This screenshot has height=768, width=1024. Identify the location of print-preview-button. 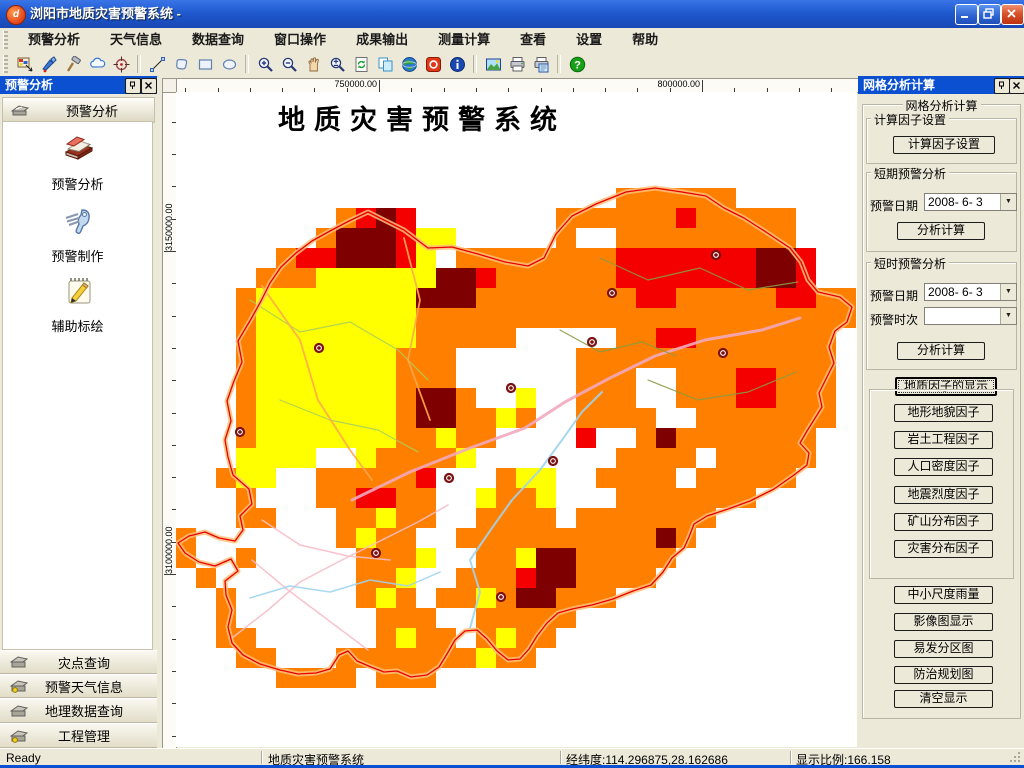
(541, 64).